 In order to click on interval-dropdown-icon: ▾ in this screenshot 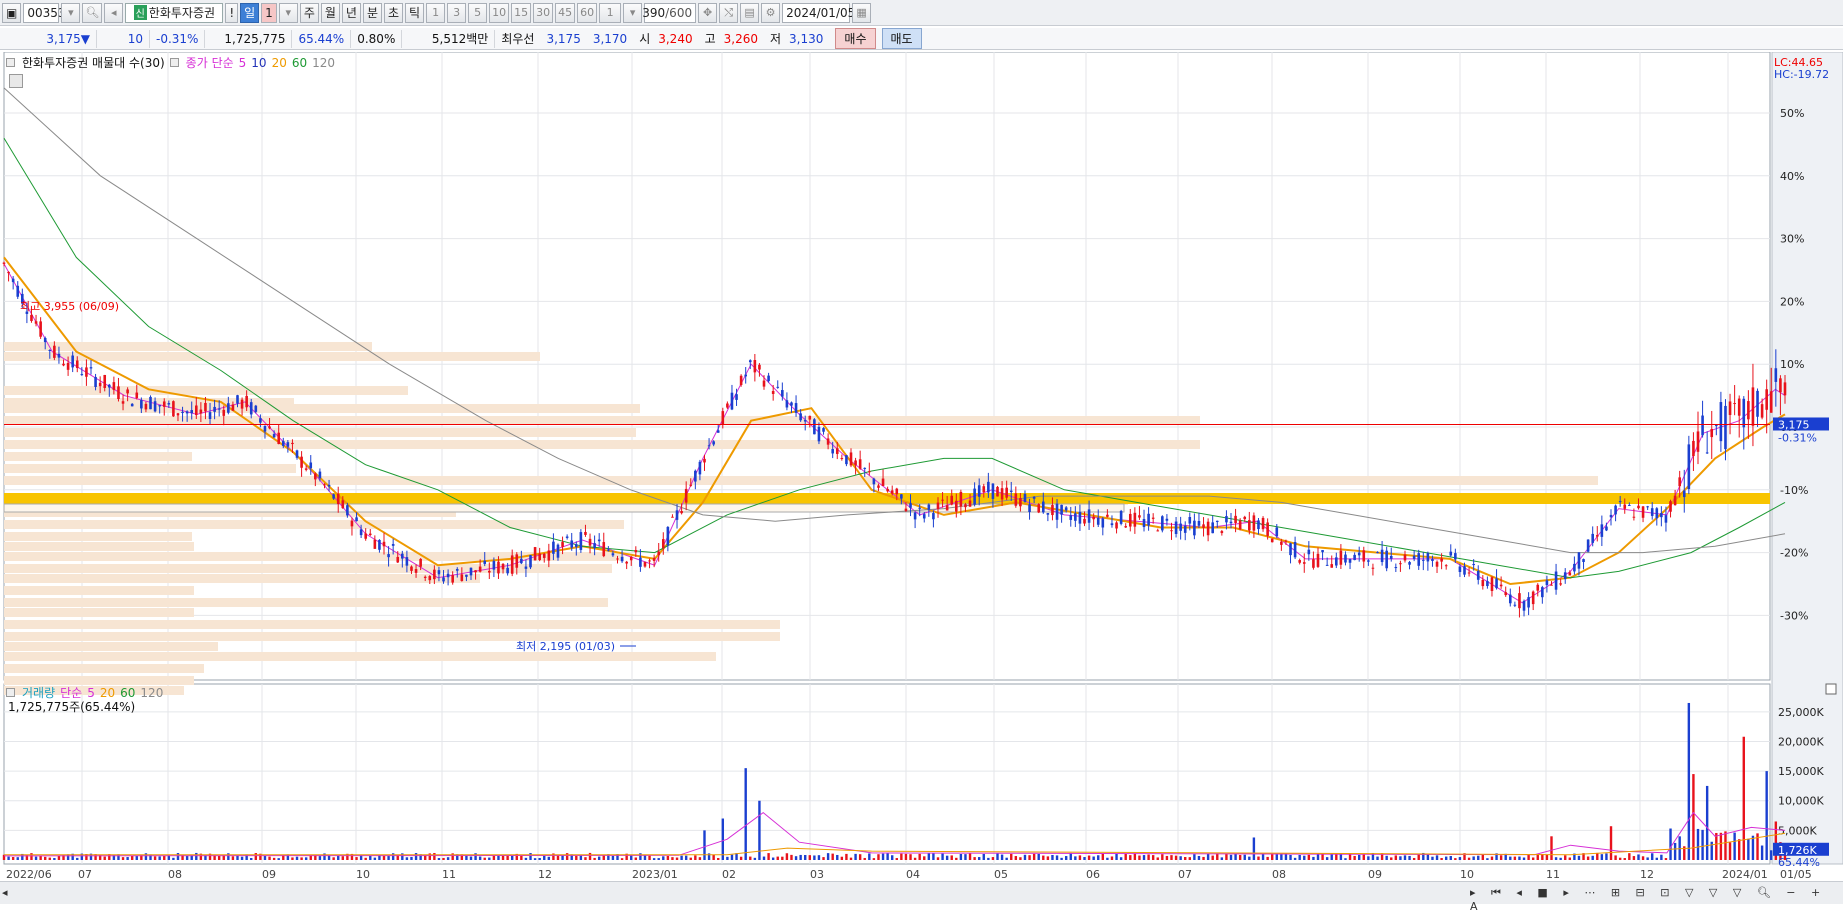, I will do `click(633, 12)`.